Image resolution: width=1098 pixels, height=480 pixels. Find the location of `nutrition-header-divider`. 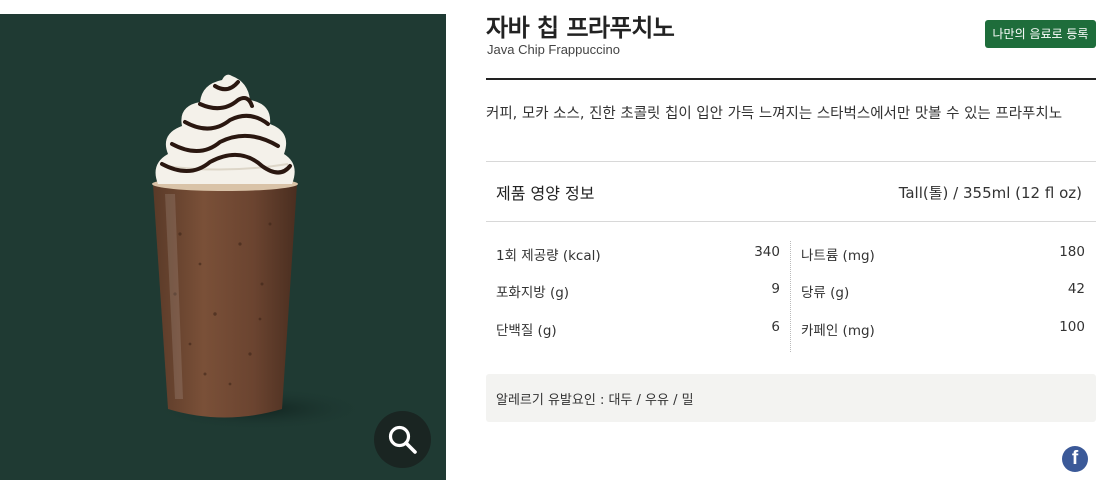

nutrition-header-divider is located at coordinates (791, 221).